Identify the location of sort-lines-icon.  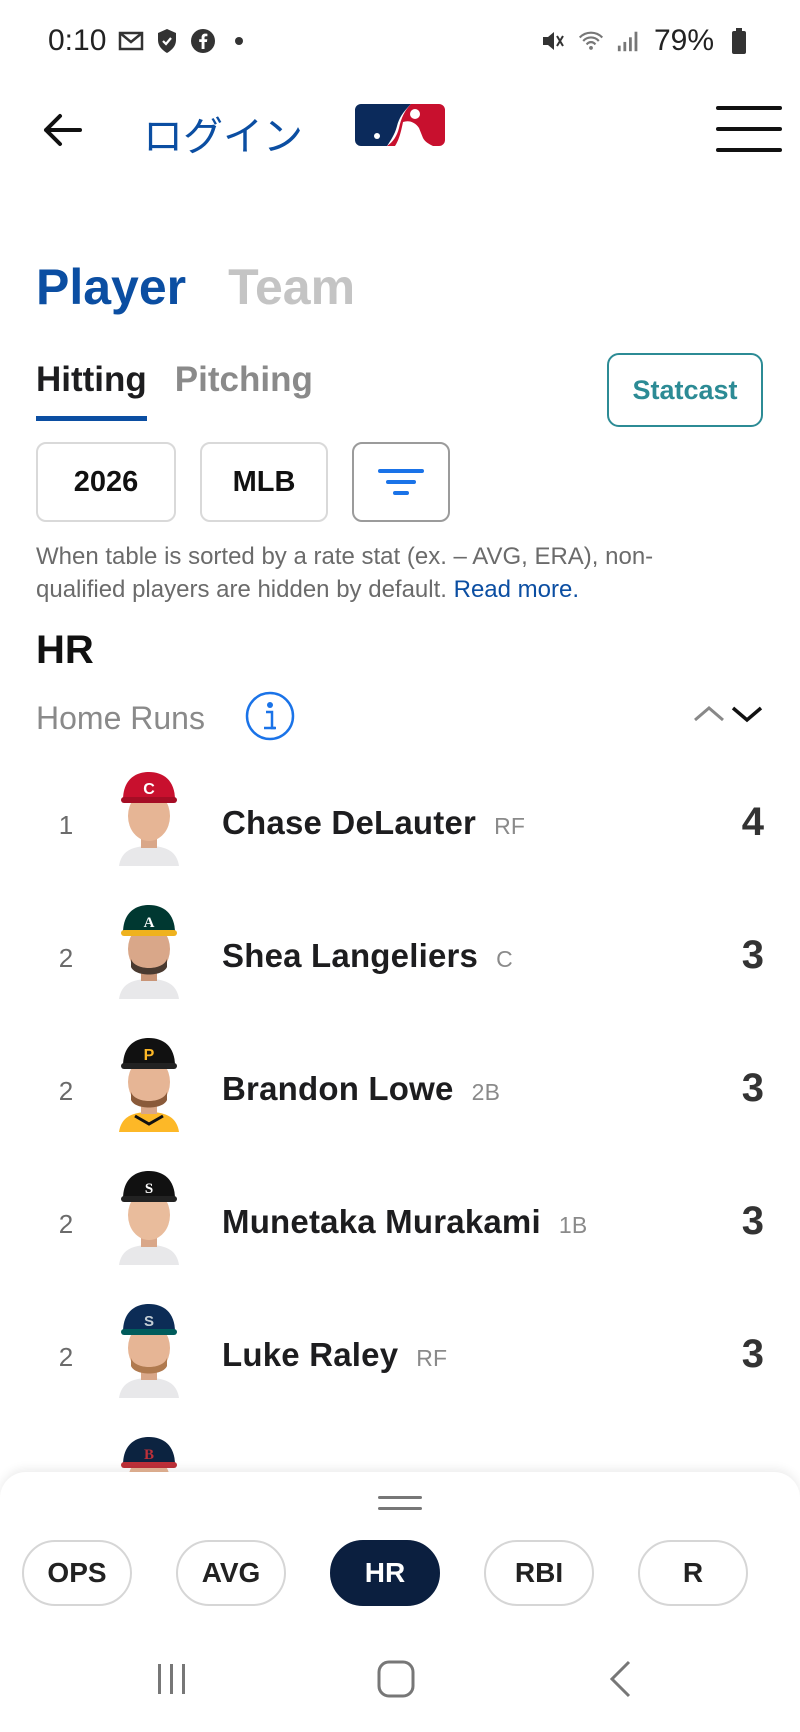
(401, 482).